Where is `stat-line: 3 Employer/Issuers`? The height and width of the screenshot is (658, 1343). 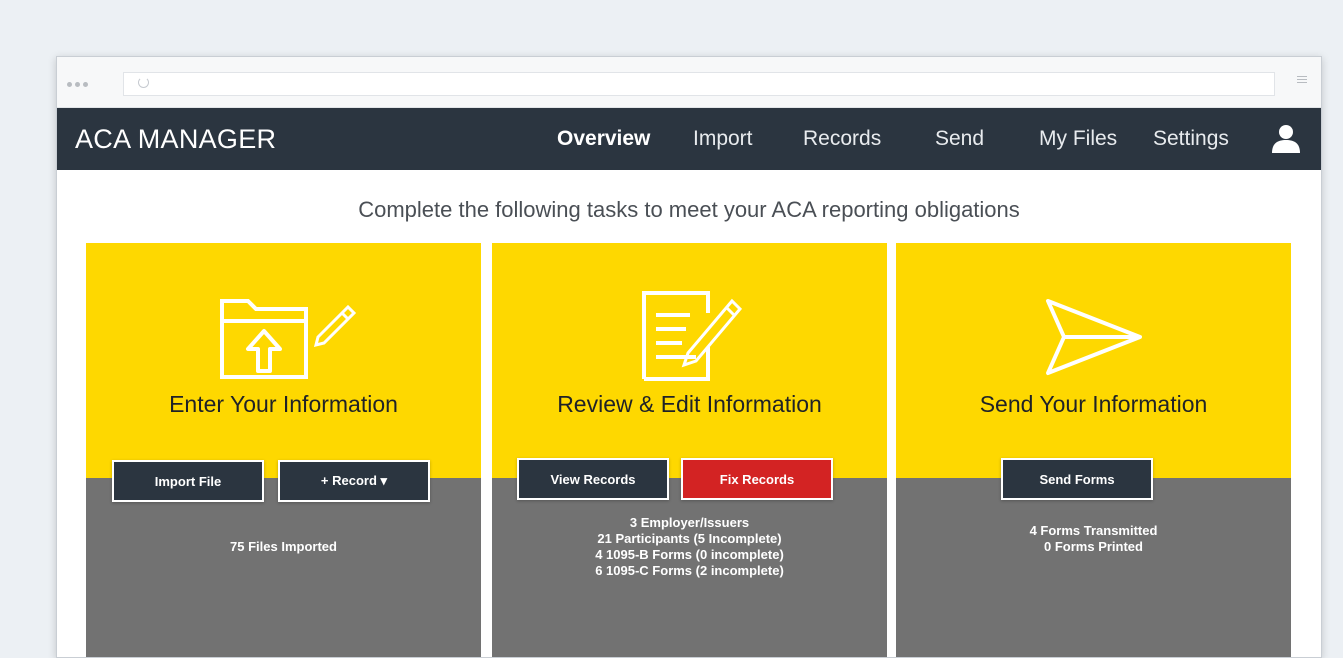 stat-line: 3 Employer/Issuers is located at coordinates (689, 522).